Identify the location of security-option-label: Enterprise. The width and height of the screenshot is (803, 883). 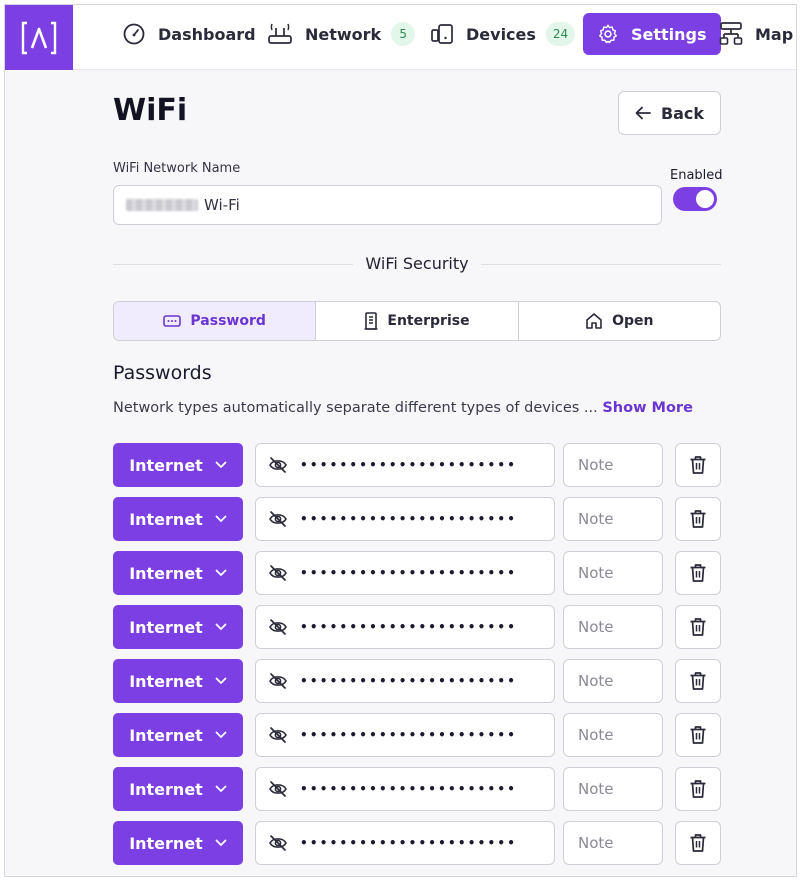
(428, 321).